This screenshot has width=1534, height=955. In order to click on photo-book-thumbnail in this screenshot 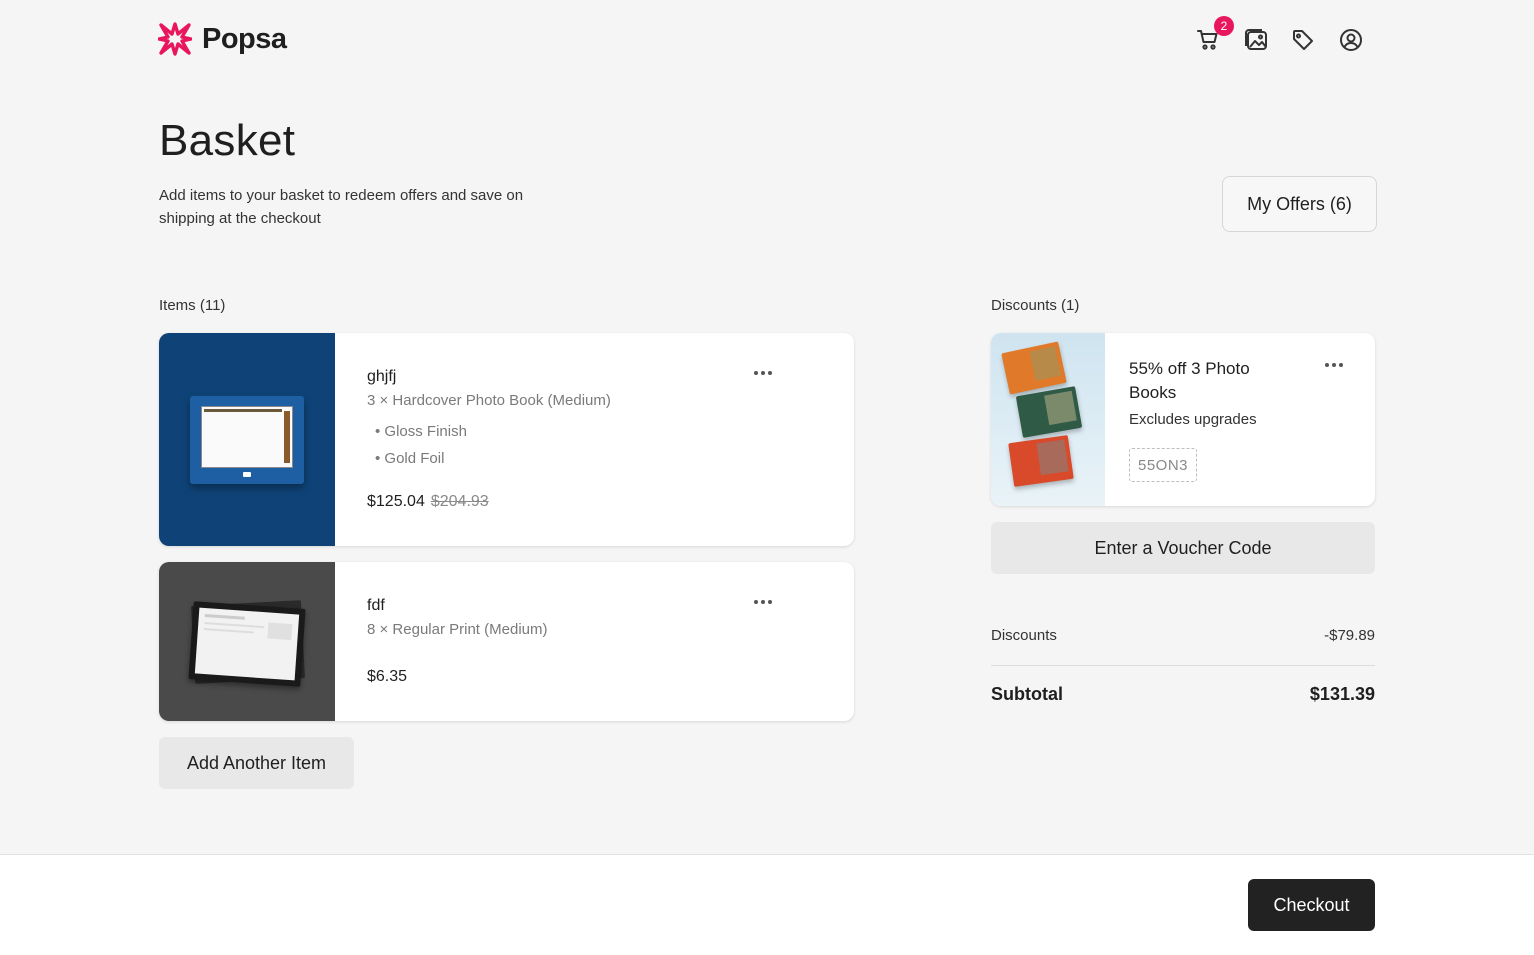, I will do `click(247, 439)`.